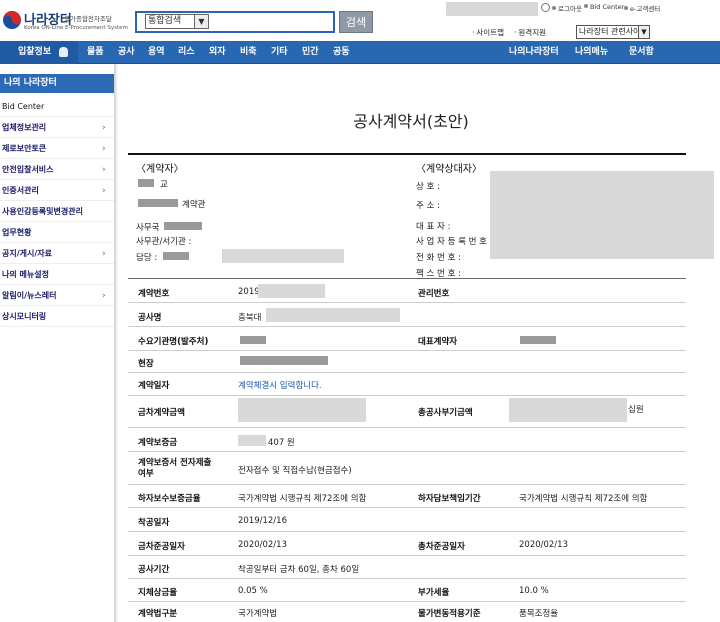  What do you see at coordinates (34, 52) in the screenshot?
I see `nav-item-bid-info: 입찰정보` at bounding box center [34, 52].